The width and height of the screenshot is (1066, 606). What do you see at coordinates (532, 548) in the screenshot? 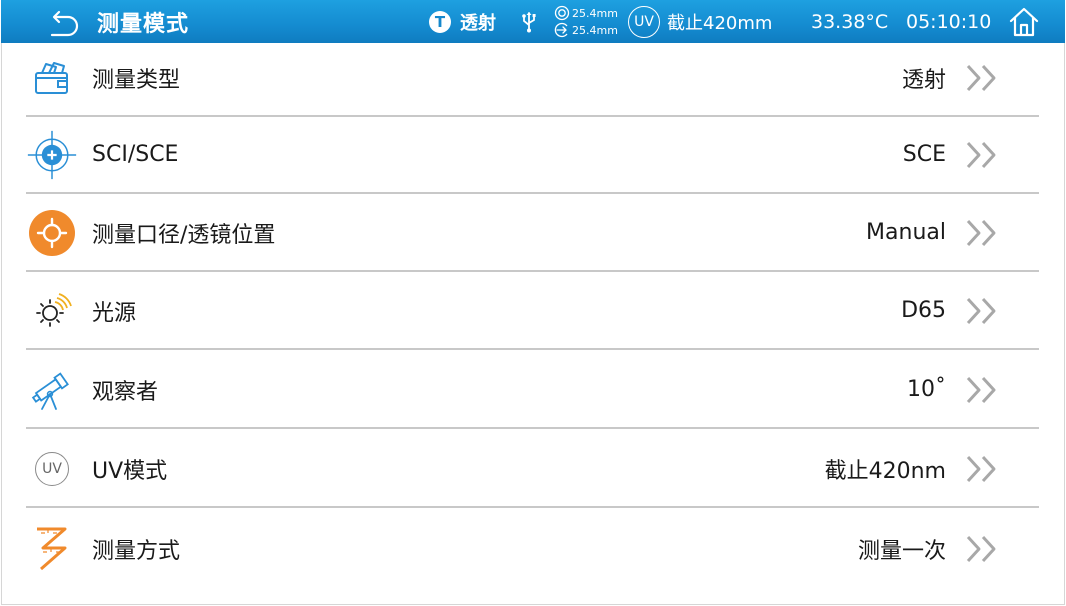
I see `setting-row-measure-method: 测量方式 测量一次` at bounding box center [532, 548].